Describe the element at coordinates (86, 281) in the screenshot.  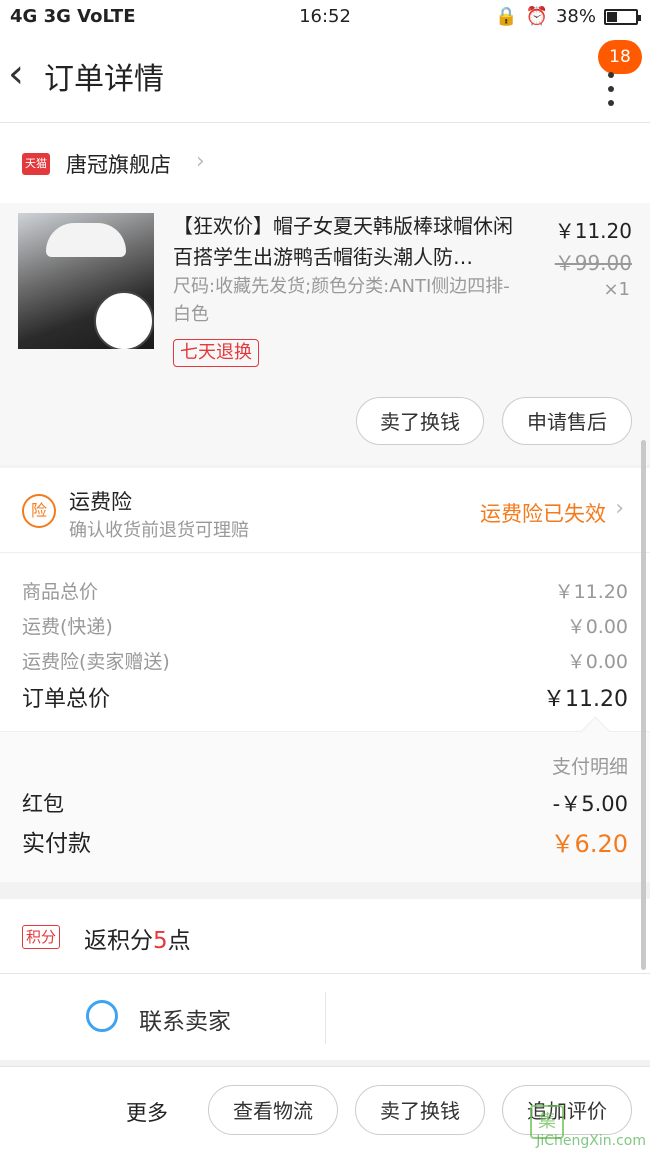
I see `product-image` at that location.